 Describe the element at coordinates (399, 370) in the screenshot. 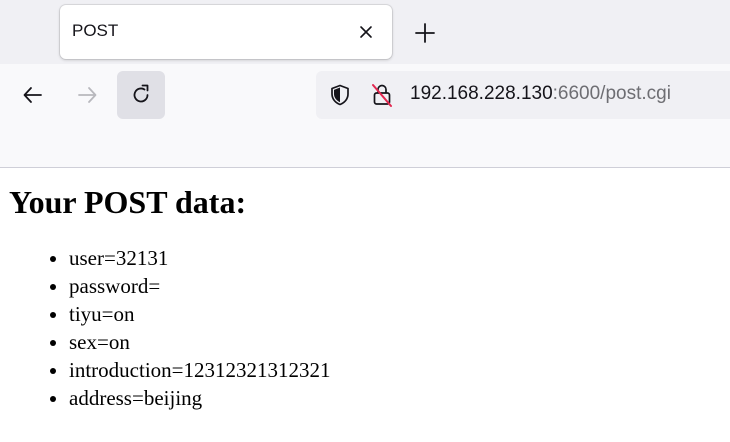

I see `list-item: introduction=12312321312321` at that location.